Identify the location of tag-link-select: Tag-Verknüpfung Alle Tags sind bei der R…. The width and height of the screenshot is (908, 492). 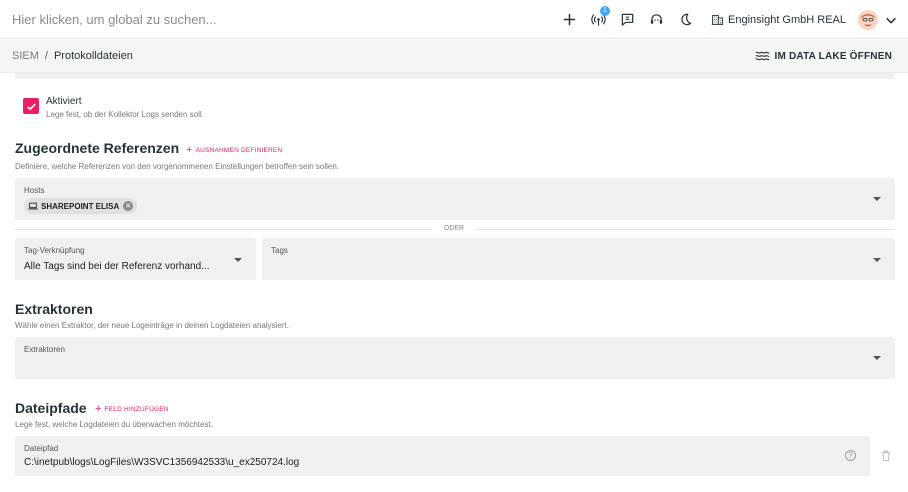
(135, 259).